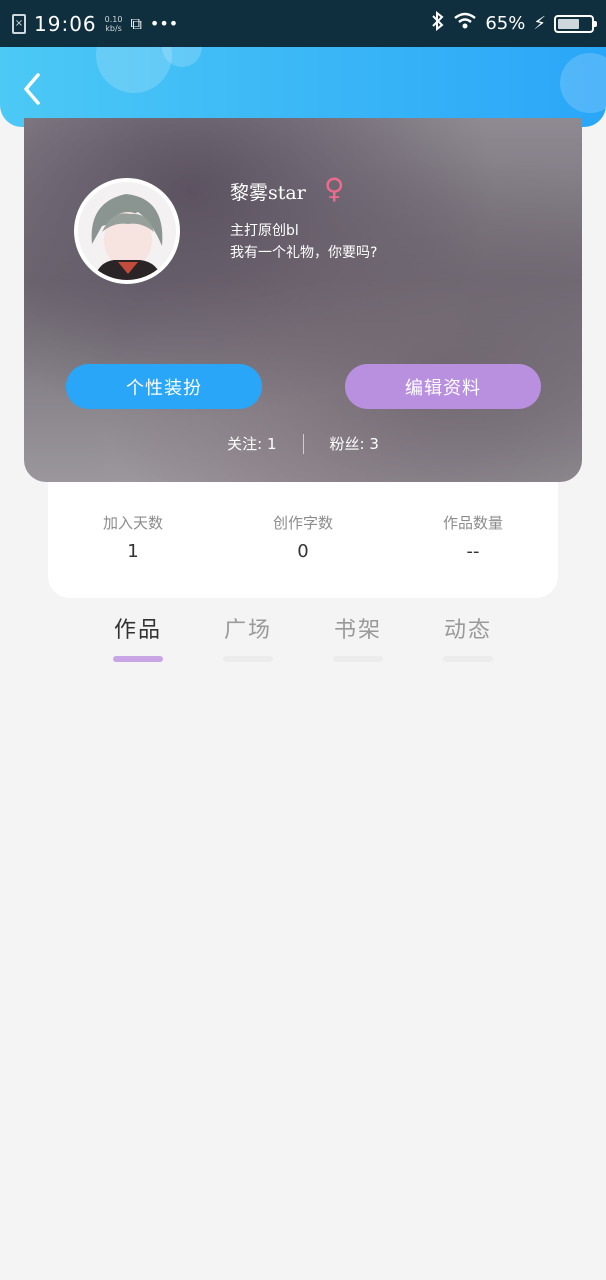  I want to click on followers-count: 粉丝: 3, so click(354, 443).